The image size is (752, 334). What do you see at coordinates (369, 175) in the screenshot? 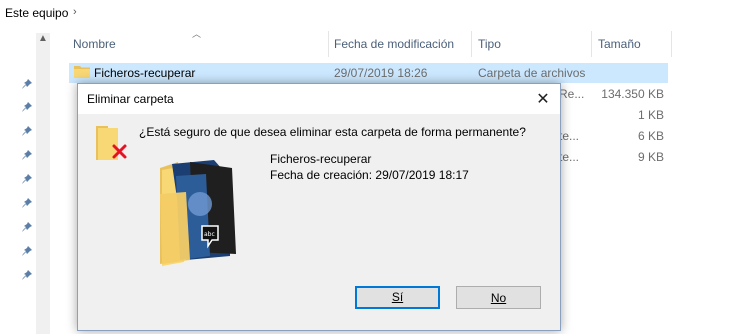
I see `item-created-date: Fecha de creación: 29/07/2019 18:17` at bounding box center [369, 175].